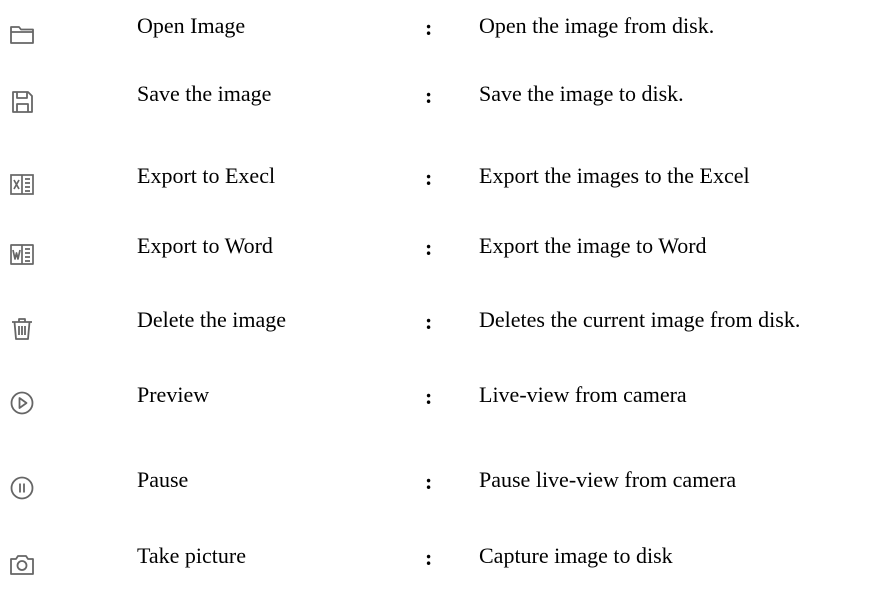 This screenshot has width=891, height=590. Describe the element at coordinates (583, 394) in the screenshot. I see `row-description: Live-view from camera` at that location.